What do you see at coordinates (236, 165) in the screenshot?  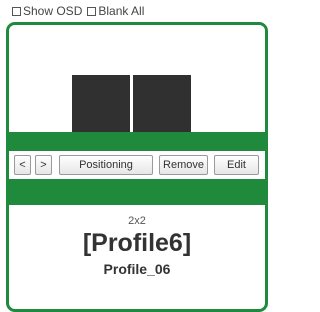 I see `edit-button: Edit` at bounding box center [236, 165].